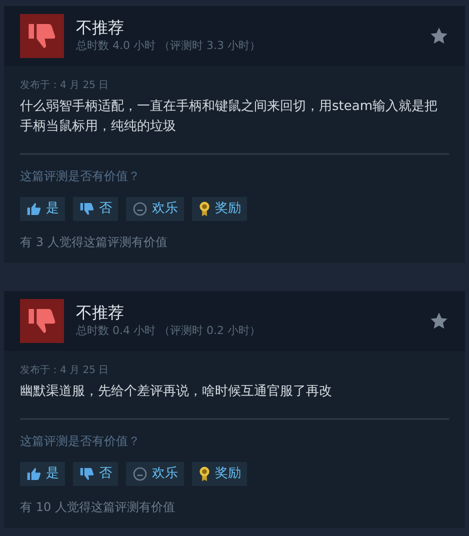 The width and height of the screenshot is (469, 536). What do you see at coordinates (169, 331) in the screenshot?
I see `playtime-text: 总时数 0.4 小时 （评测时 0.2 小时）` at bounding box center [169, 331].